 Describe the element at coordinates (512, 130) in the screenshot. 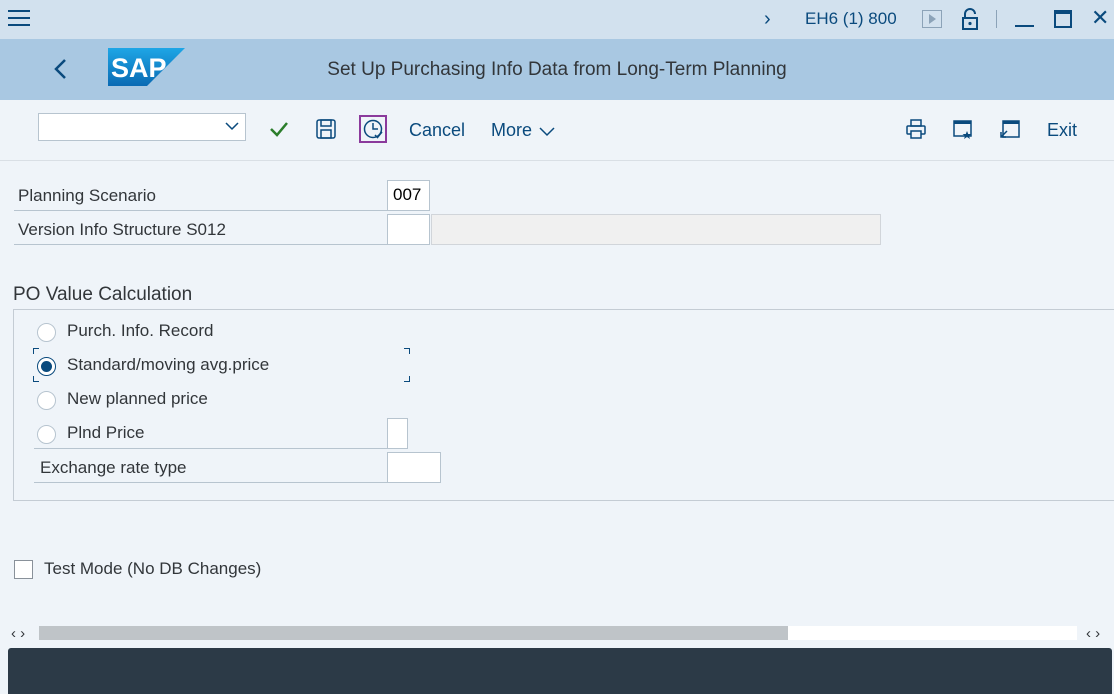

I see `more-label: More` at that location.